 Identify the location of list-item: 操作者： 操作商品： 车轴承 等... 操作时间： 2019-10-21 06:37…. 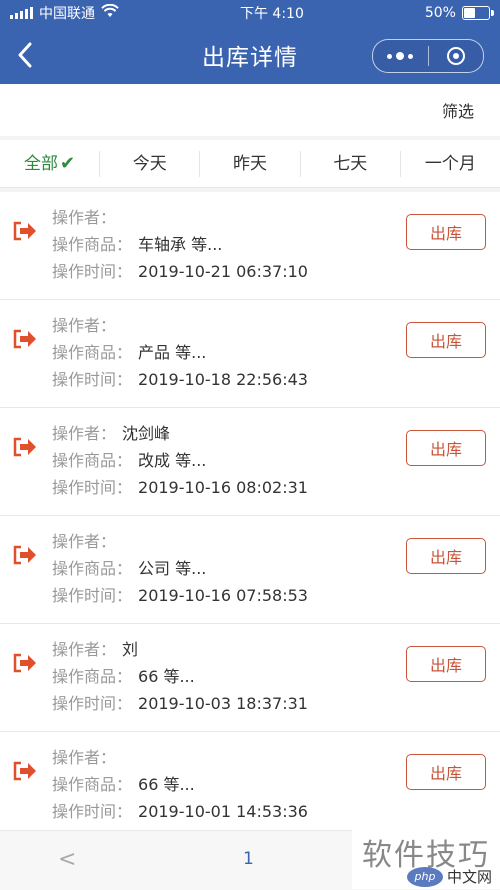
(250, 246).